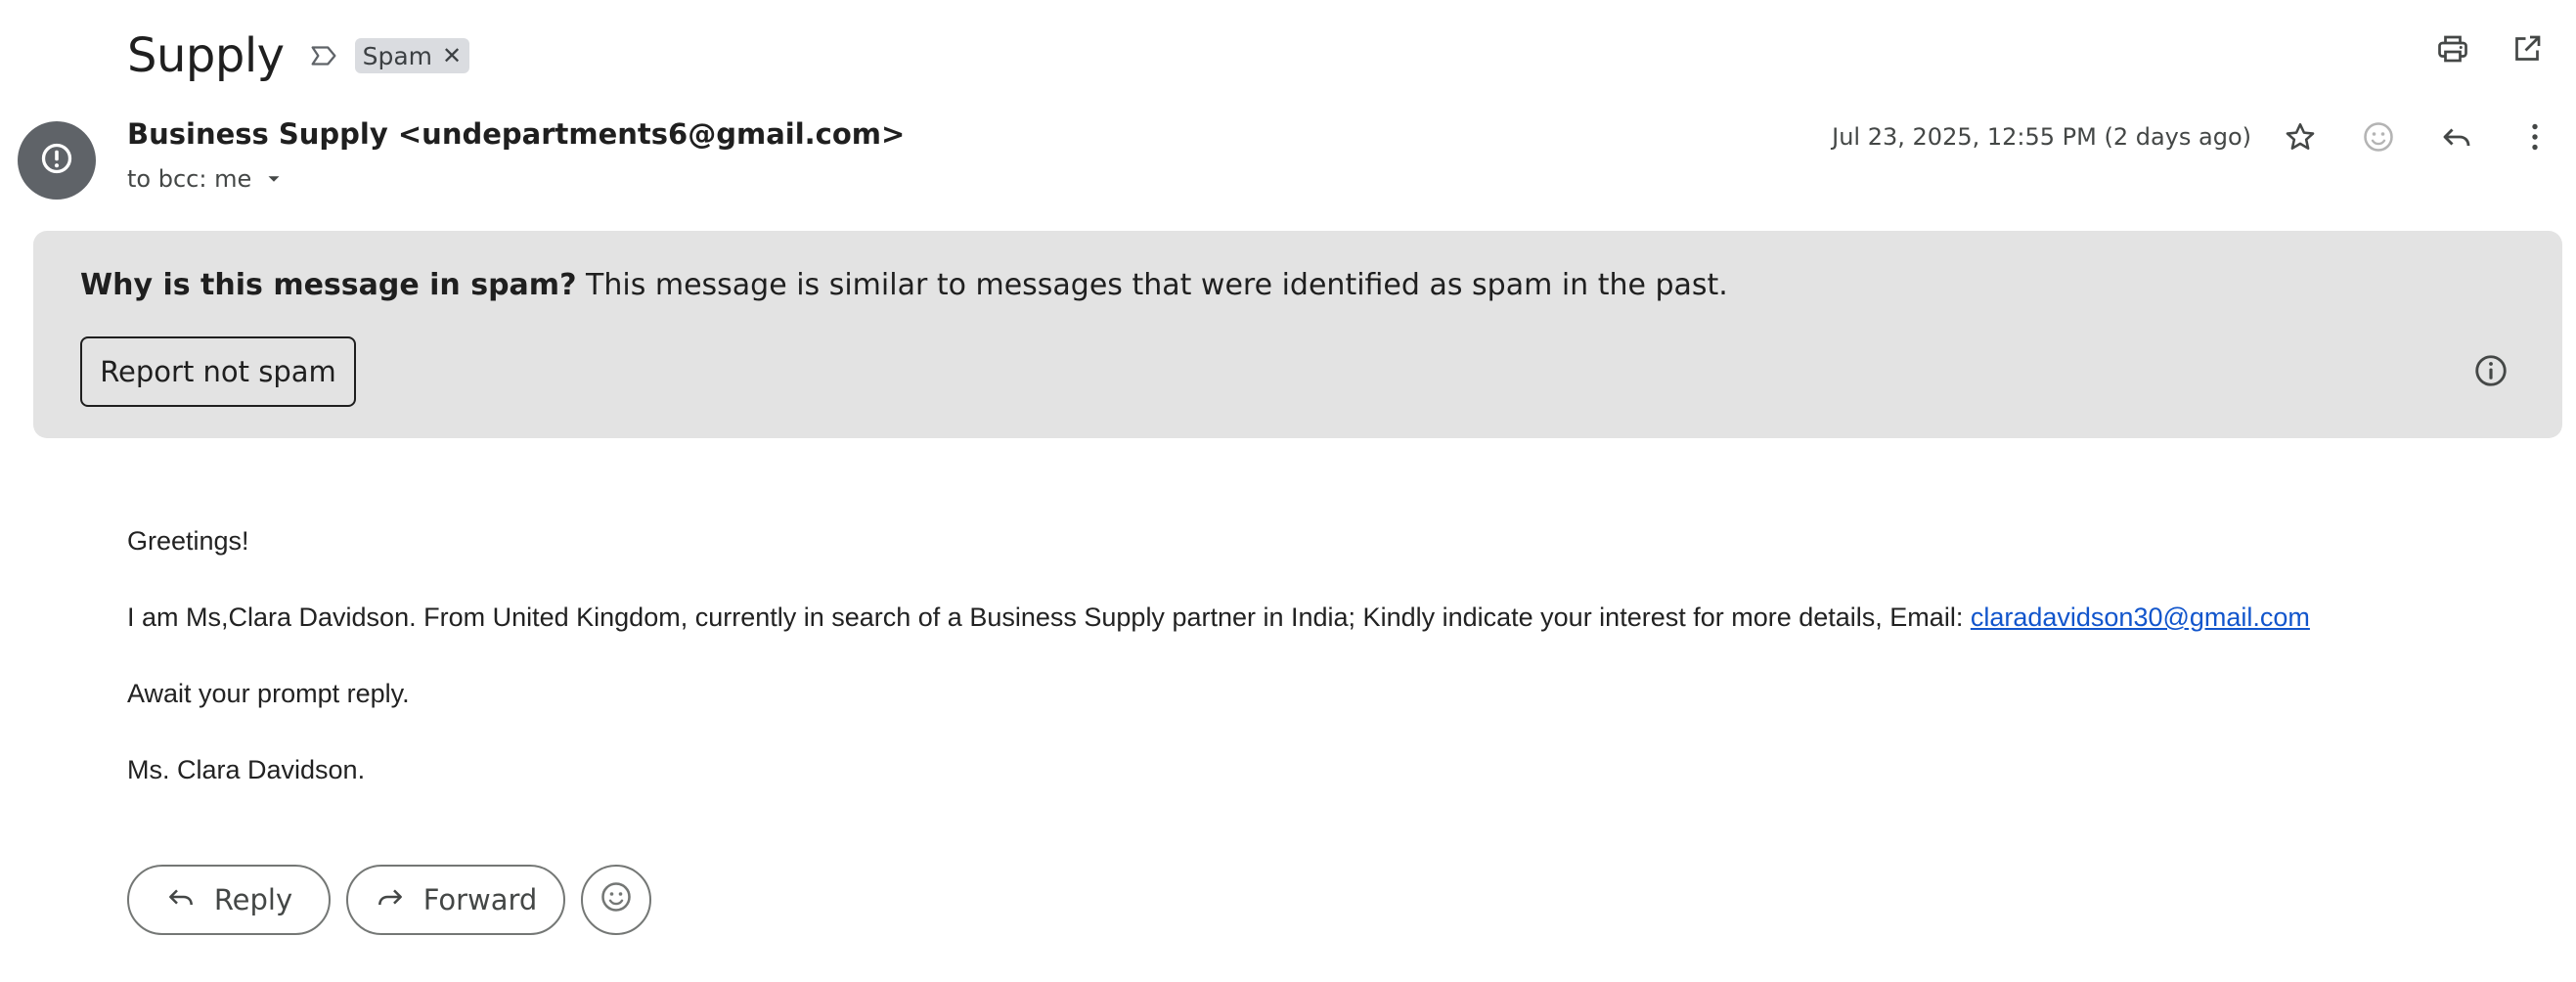  I want to click on subject-row: Supply Spam ✕, so click(298, 56).